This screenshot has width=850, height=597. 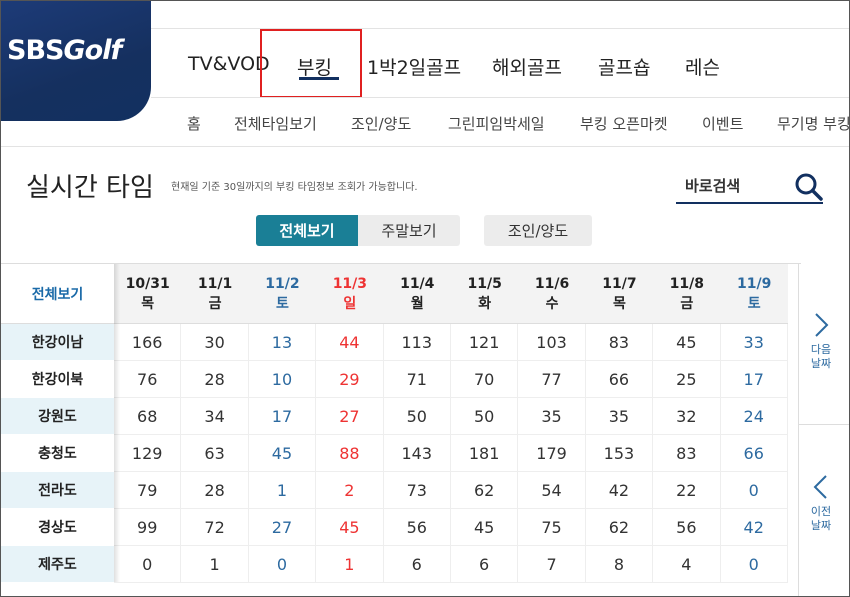 What do you see at coordinates (275, 123) in the screenshot?
I see `sub-nav-all-times: 전체타임보기` at bounding box center [275, 123].